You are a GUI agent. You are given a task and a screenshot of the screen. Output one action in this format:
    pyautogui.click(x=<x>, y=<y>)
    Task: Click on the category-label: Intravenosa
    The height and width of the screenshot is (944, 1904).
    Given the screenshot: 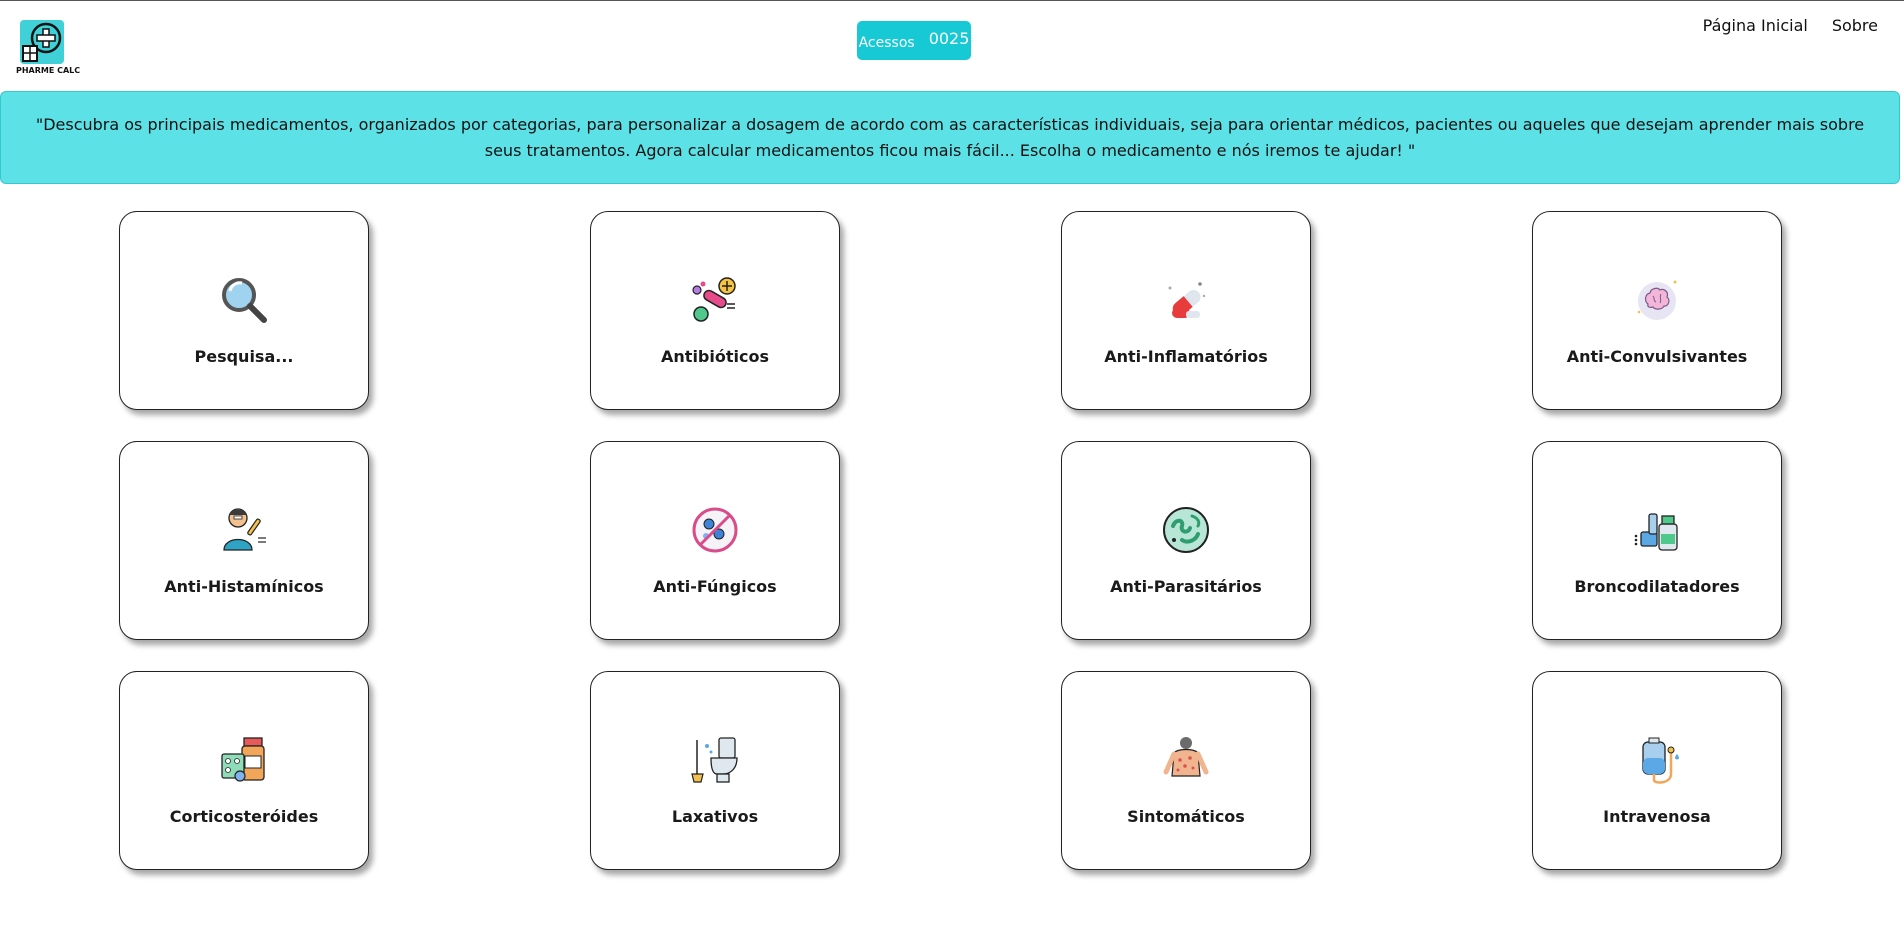 What is the action you would take?
    pyautogui.click(x=1657, y=816)
    